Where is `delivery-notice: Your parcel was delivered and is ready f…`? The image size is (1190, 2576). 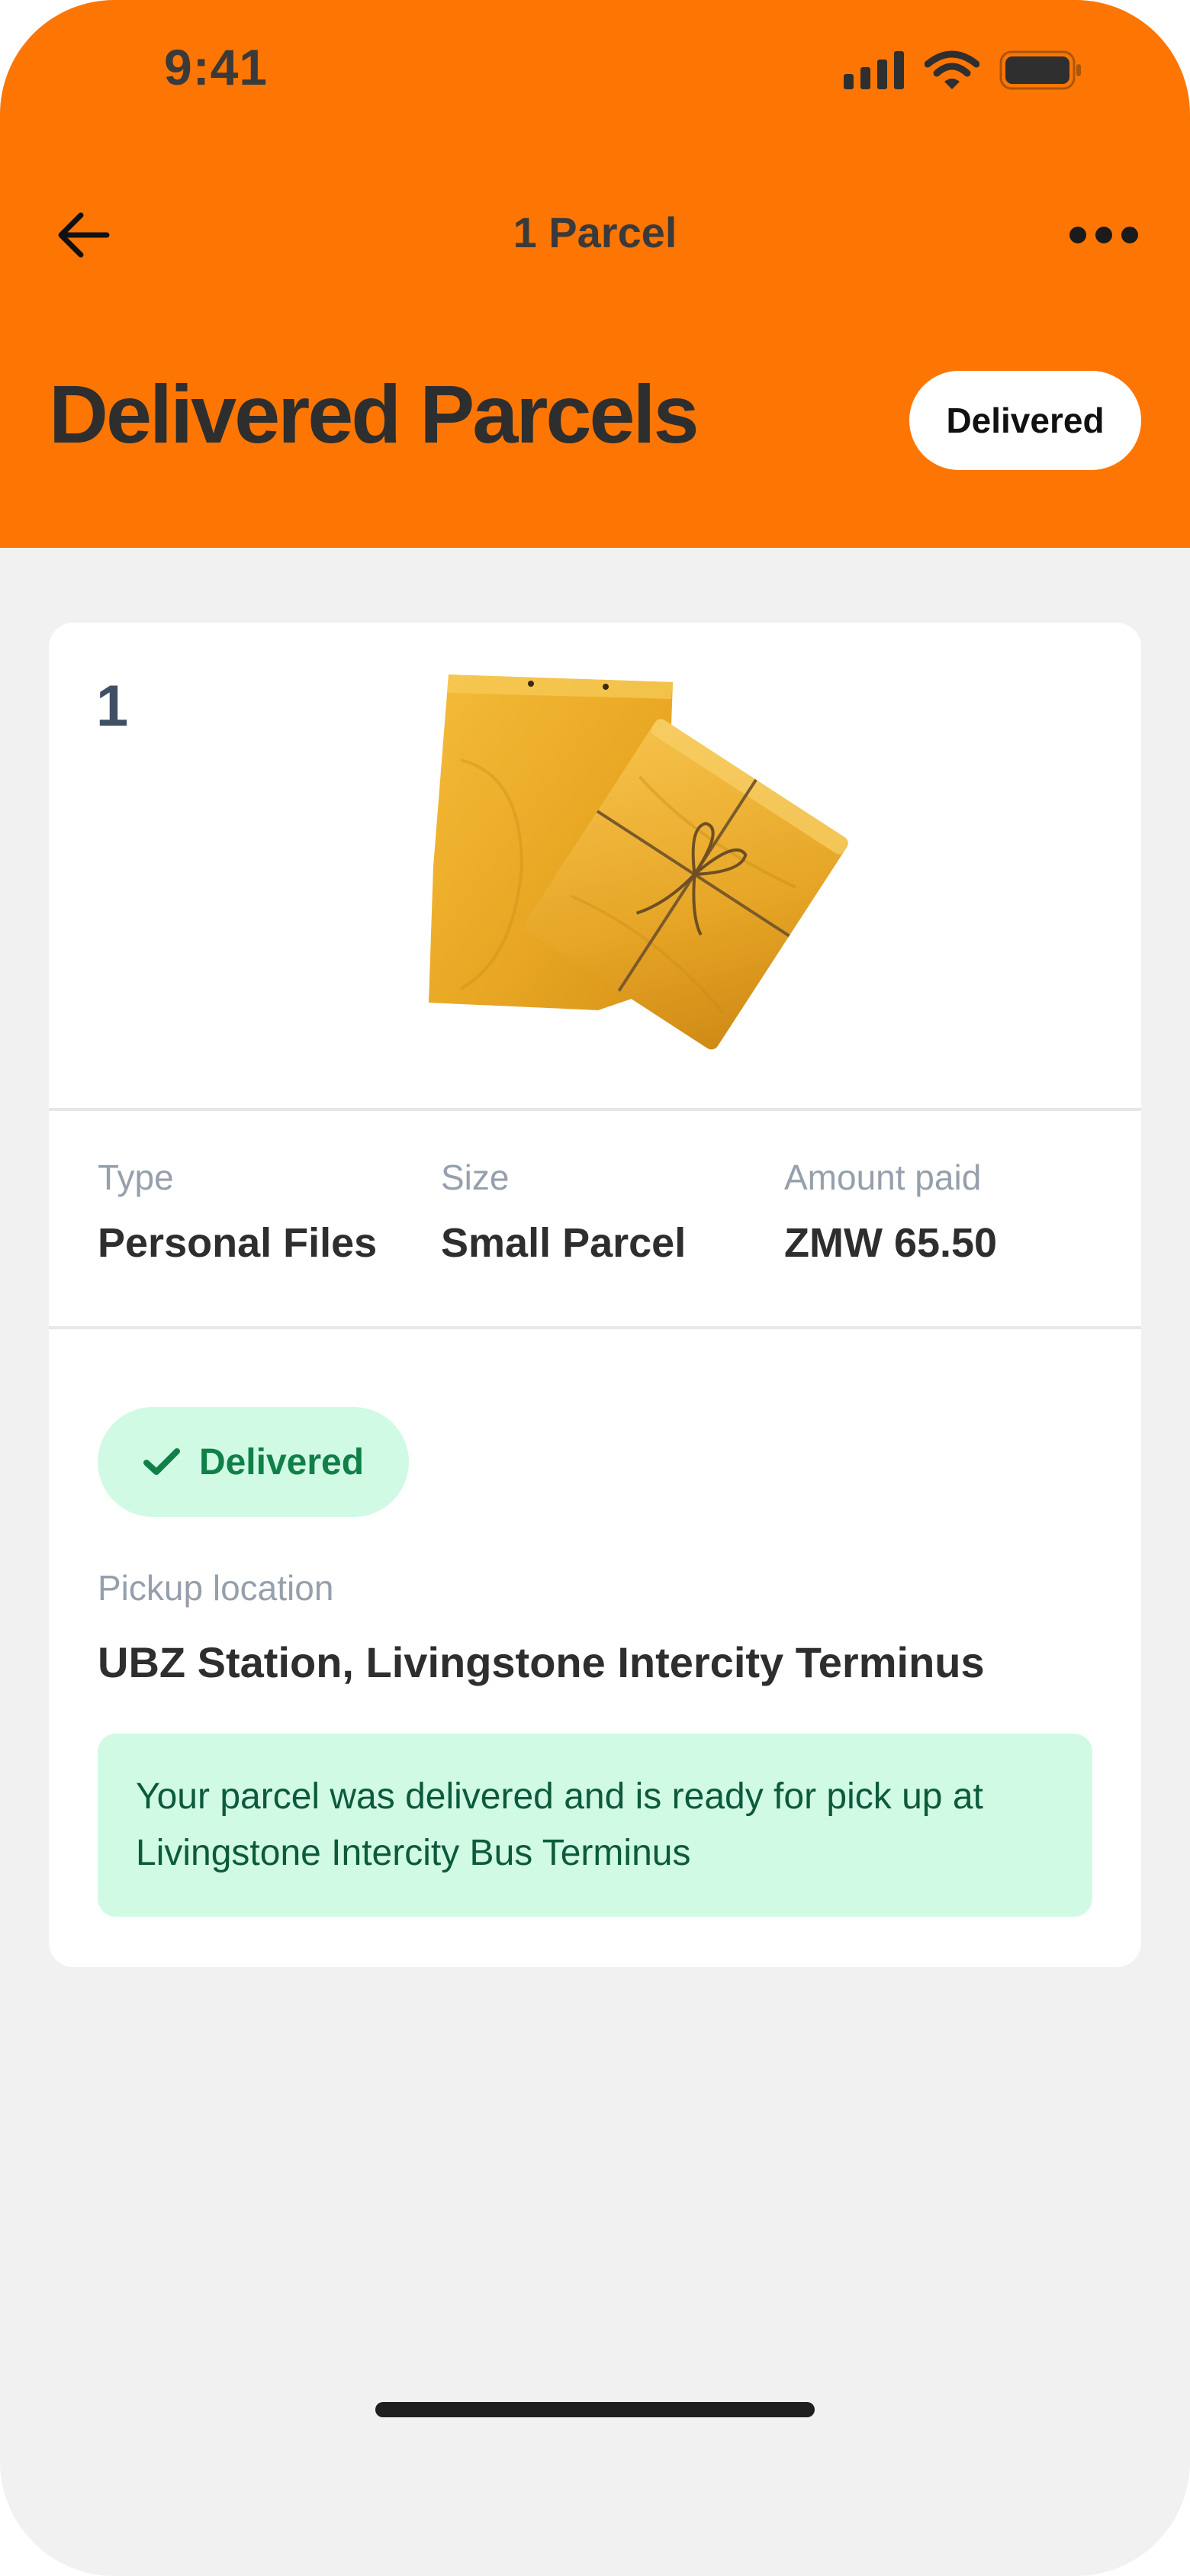
delivery-notice: Your parcel was delivered and is ready f… is located at coordinates (595, 1825).